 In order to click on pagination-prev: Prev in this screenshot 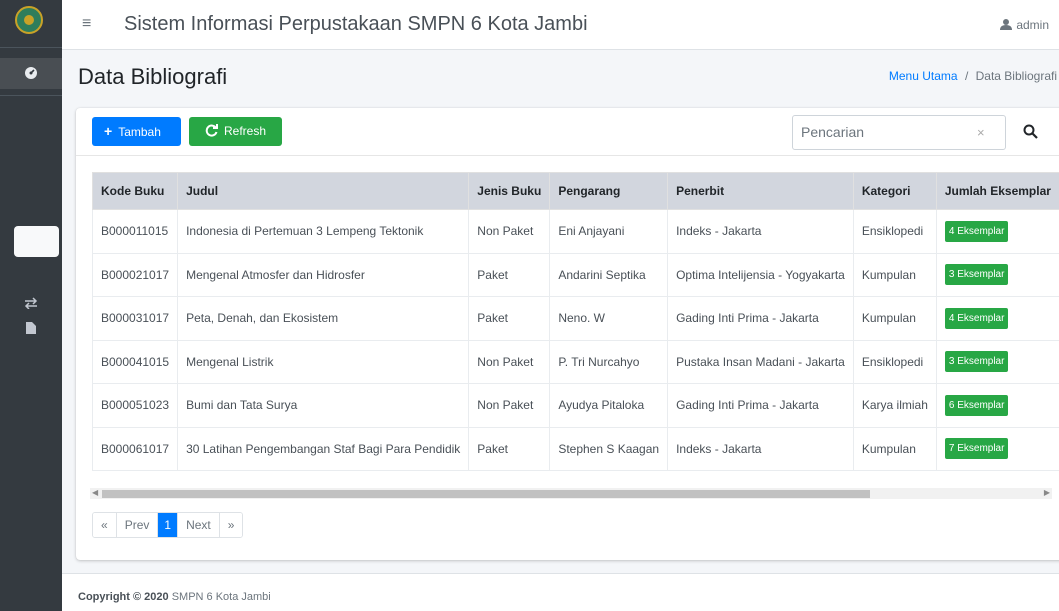, I will do `click(137, 525)`.